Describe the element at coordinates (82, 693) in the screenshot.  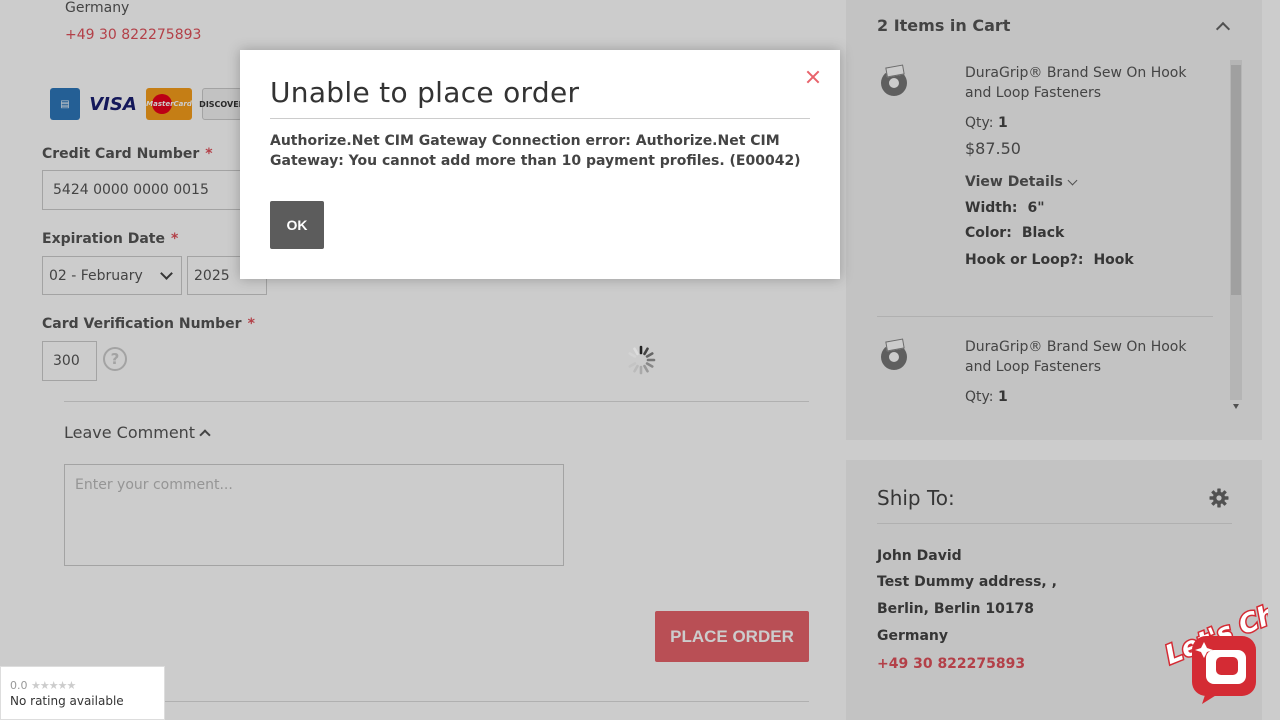
I see `rating-badge: 0.0 ★★★★★ No rating available` at that location.